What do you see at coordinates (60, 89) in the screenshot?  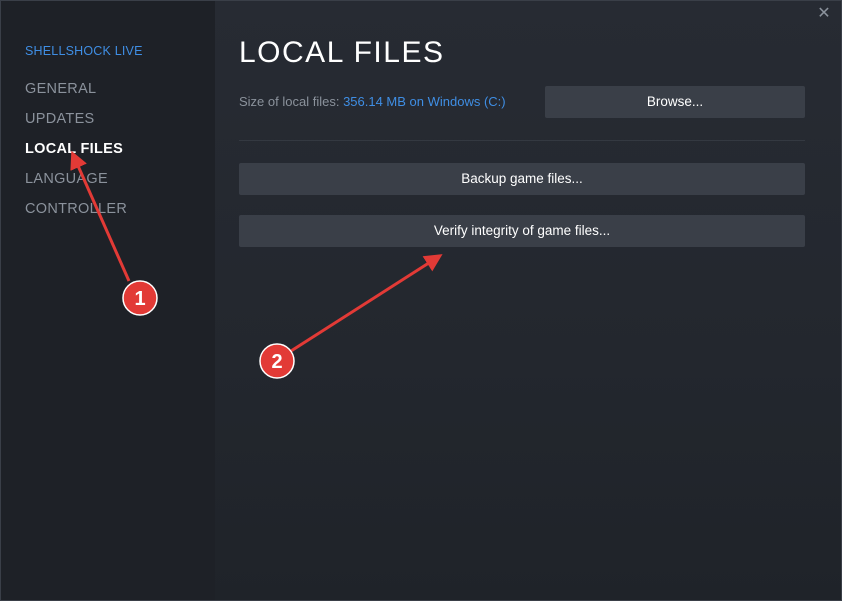 I see `sidebar-item-general: GENERAL` at bounding box center [60, 89].